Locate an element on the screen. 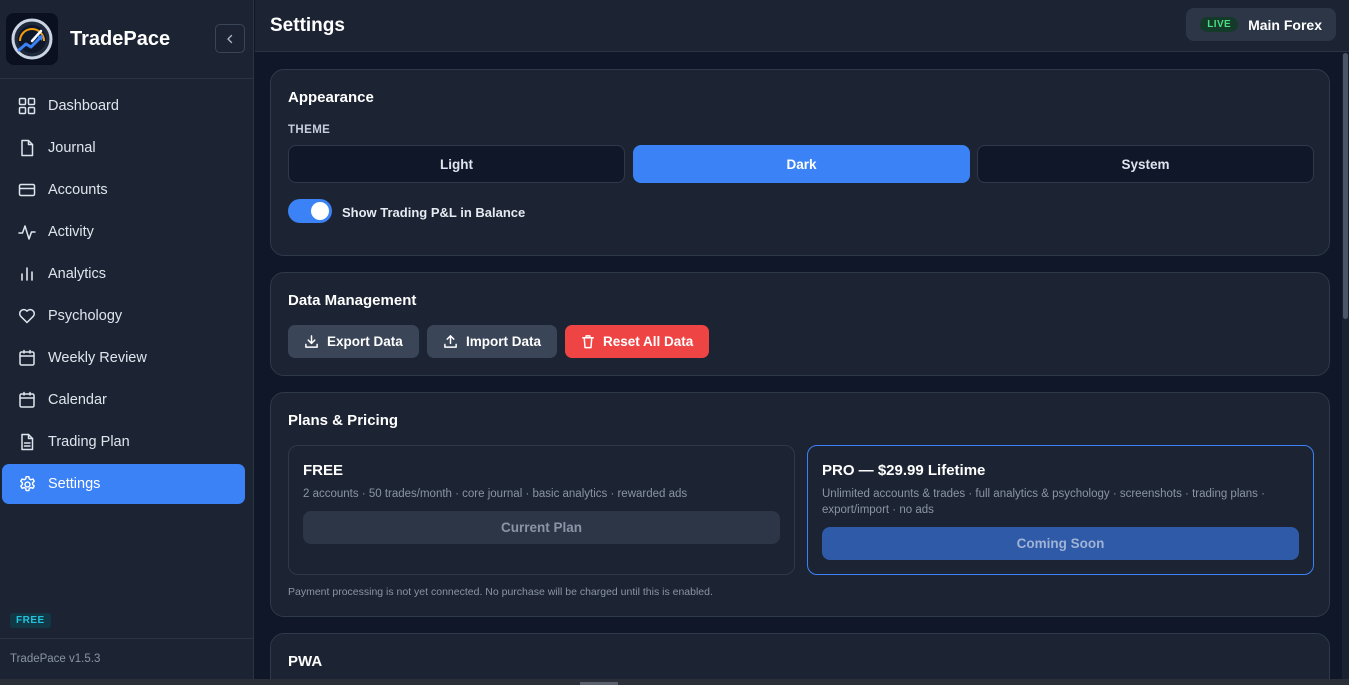 This screenshot has height=685, width=1349. sidebar-item-label: Weekly Review is located at coordinates (97, 358).